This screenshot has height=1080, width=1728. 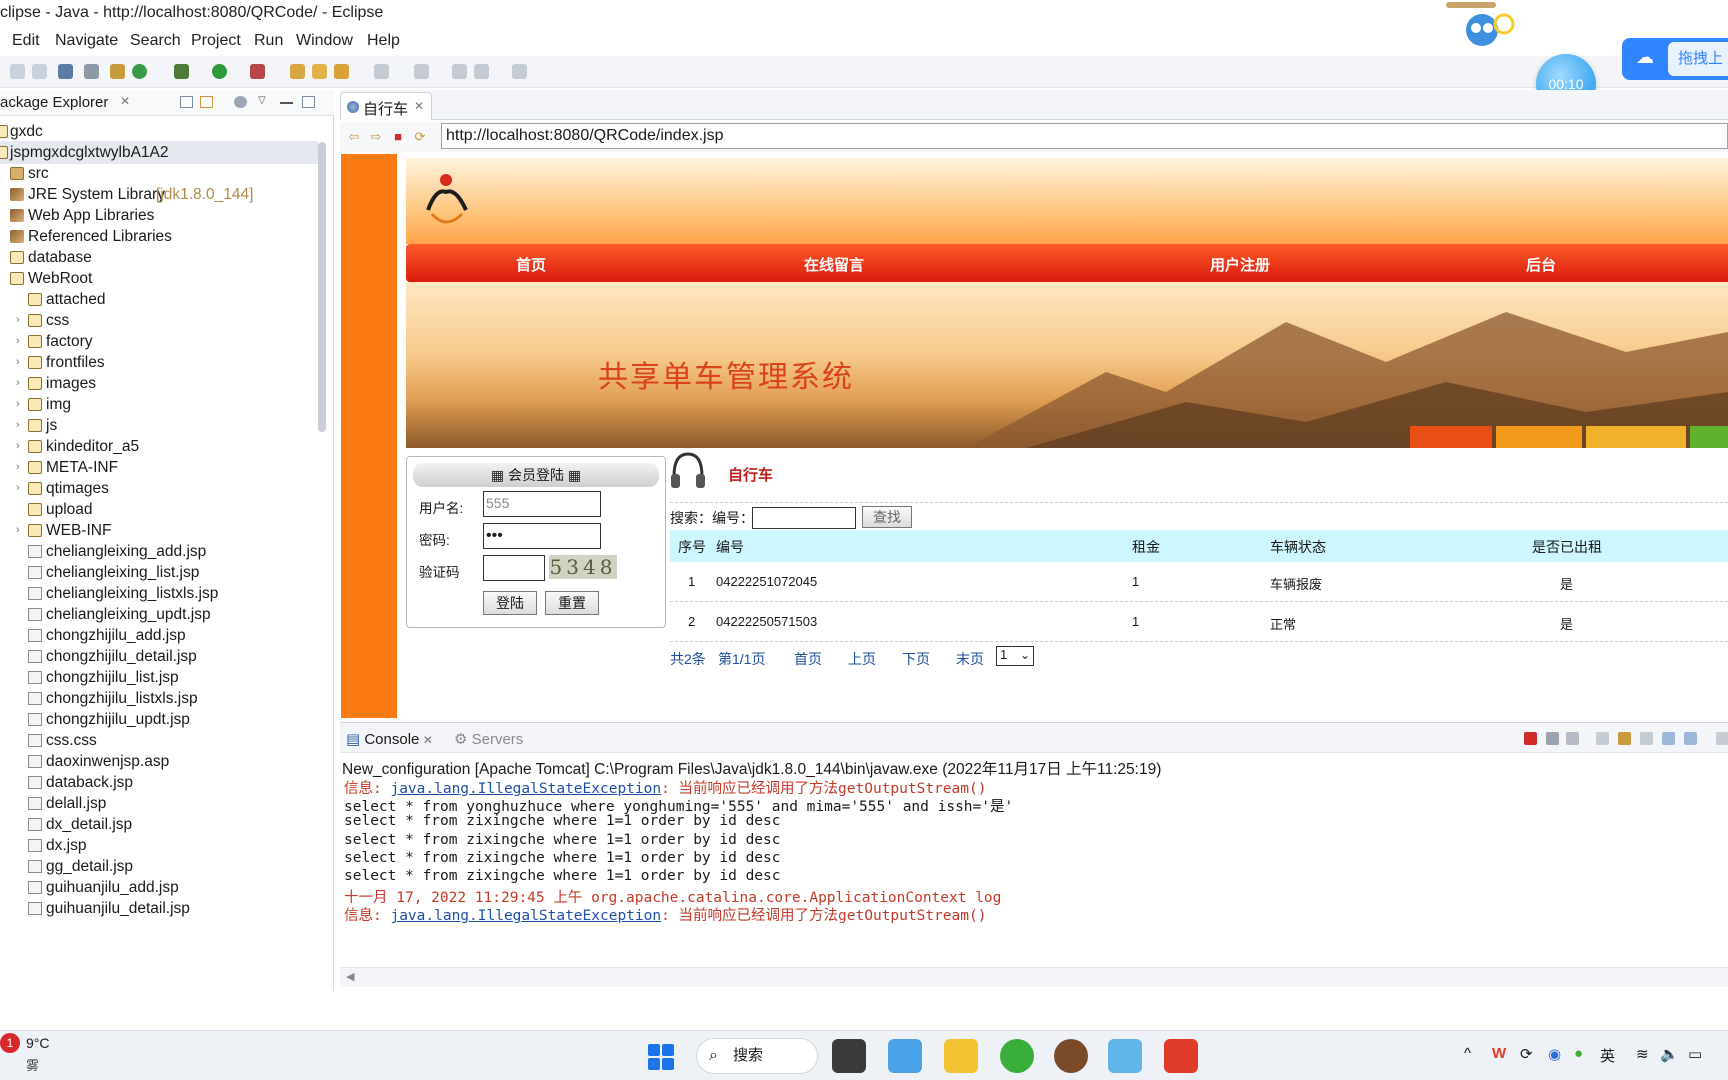 I want to click on green-app-icon, so click(x=1017, y=1056).